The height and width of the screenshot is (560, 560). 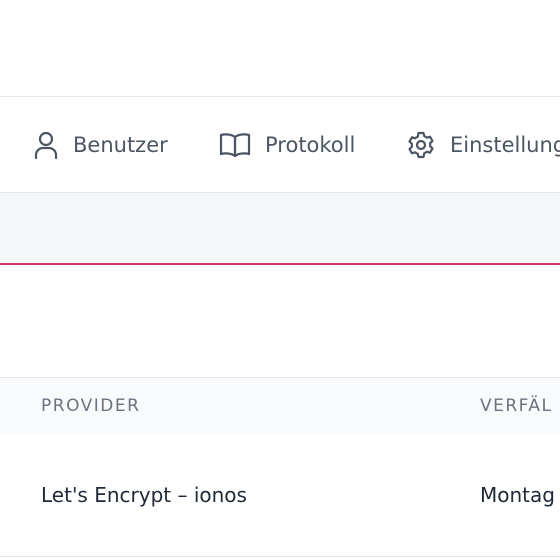 I want to click on nav-item-protocol: Protokoll, so click(x=287, y=144).